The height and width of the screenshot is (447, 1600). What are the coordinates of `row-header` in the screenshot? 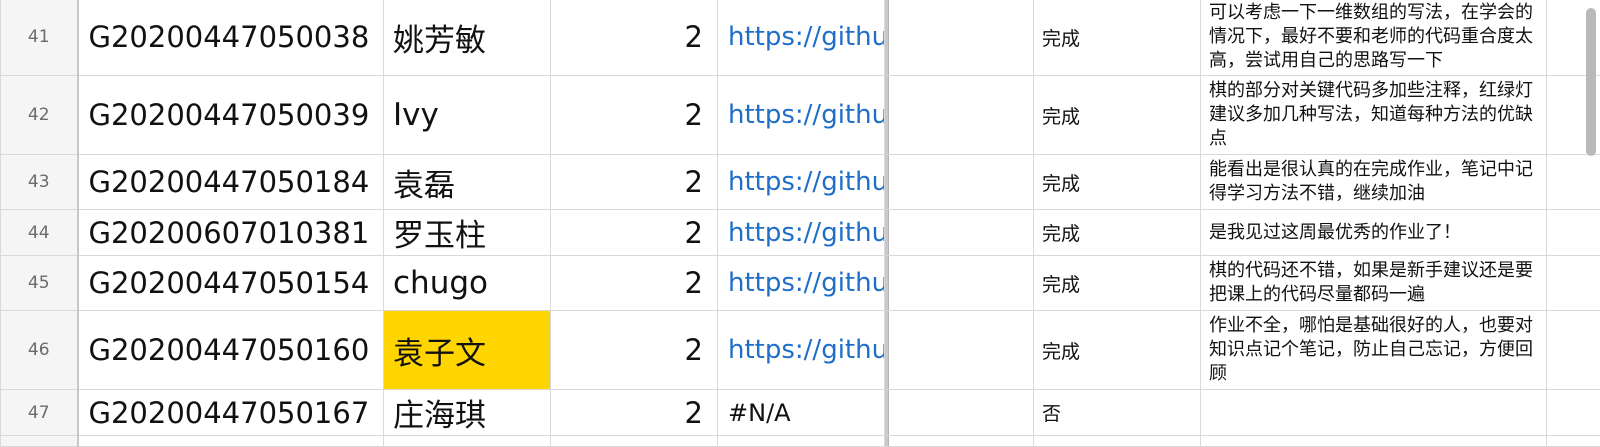 It's located at (39, 441).